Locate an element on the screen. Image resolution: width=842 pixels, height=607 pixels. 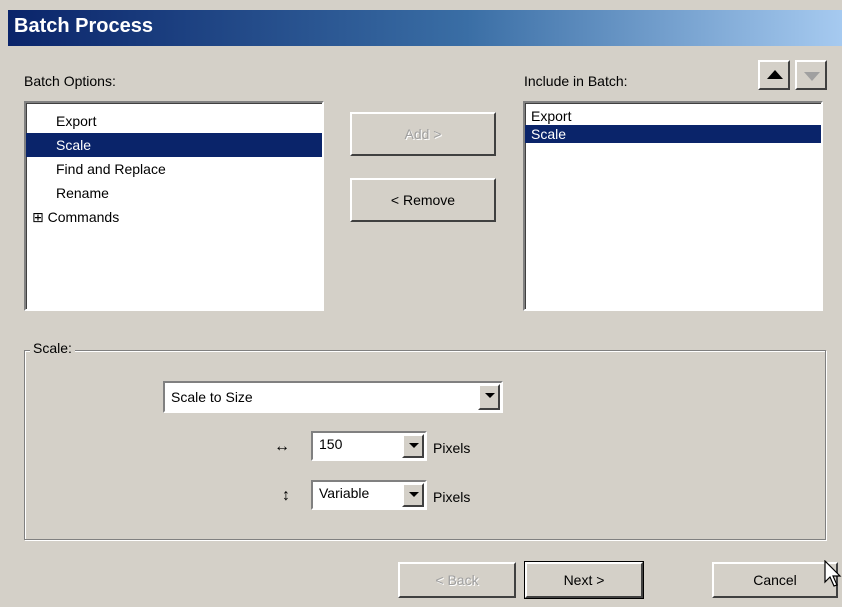
expand-plus-icon: ⊞ is located at coordinates (38, 217).